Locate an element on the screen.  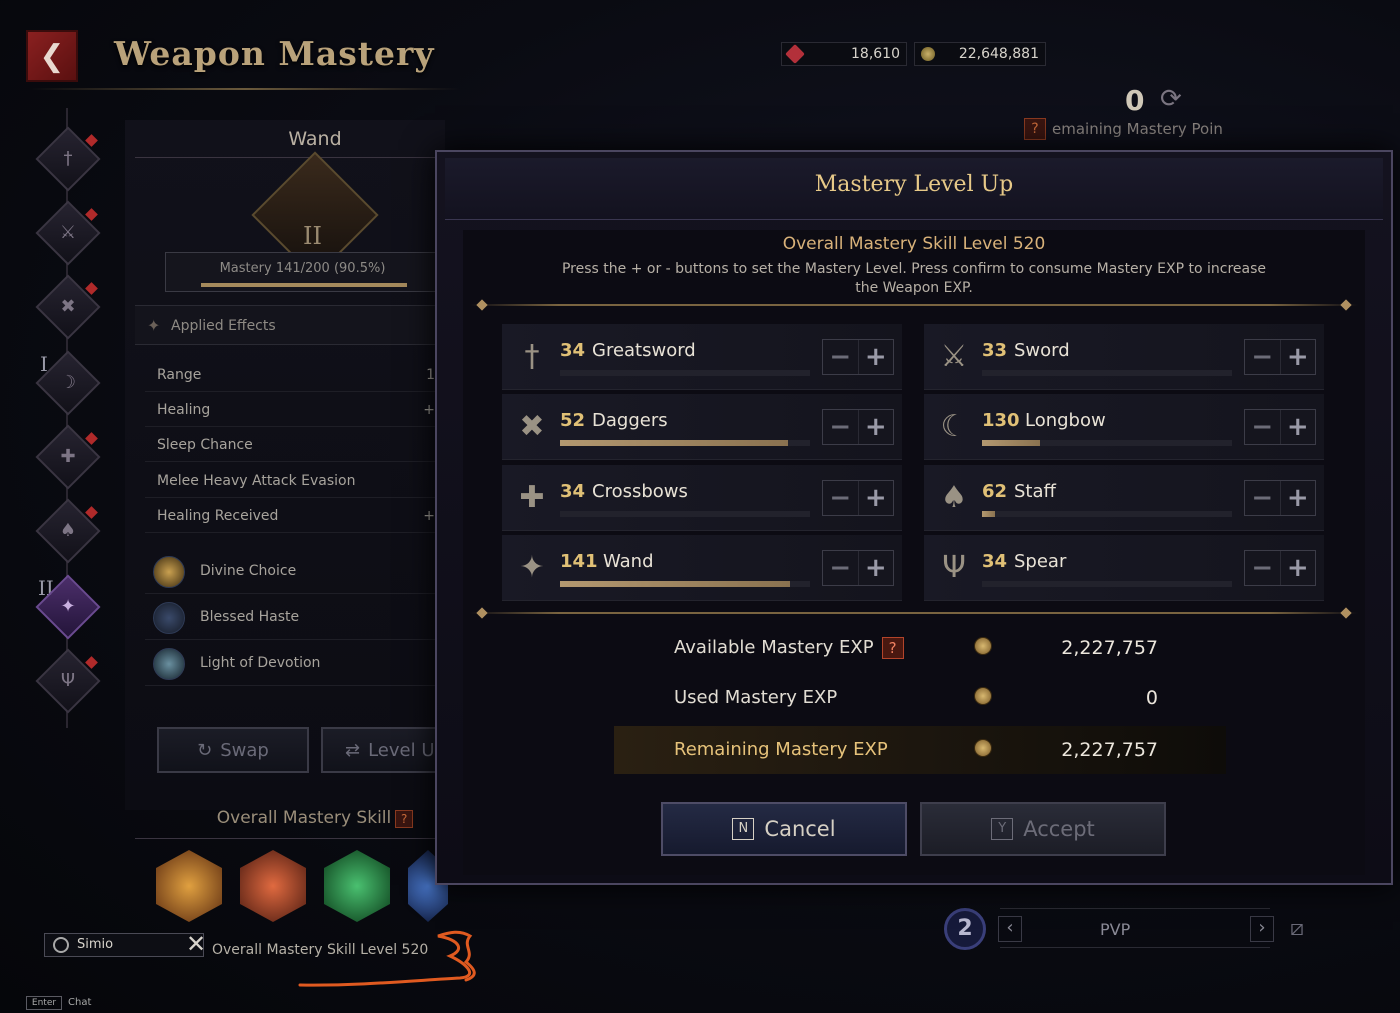
close-icon: ✕ is located at coordinates (196, 944).